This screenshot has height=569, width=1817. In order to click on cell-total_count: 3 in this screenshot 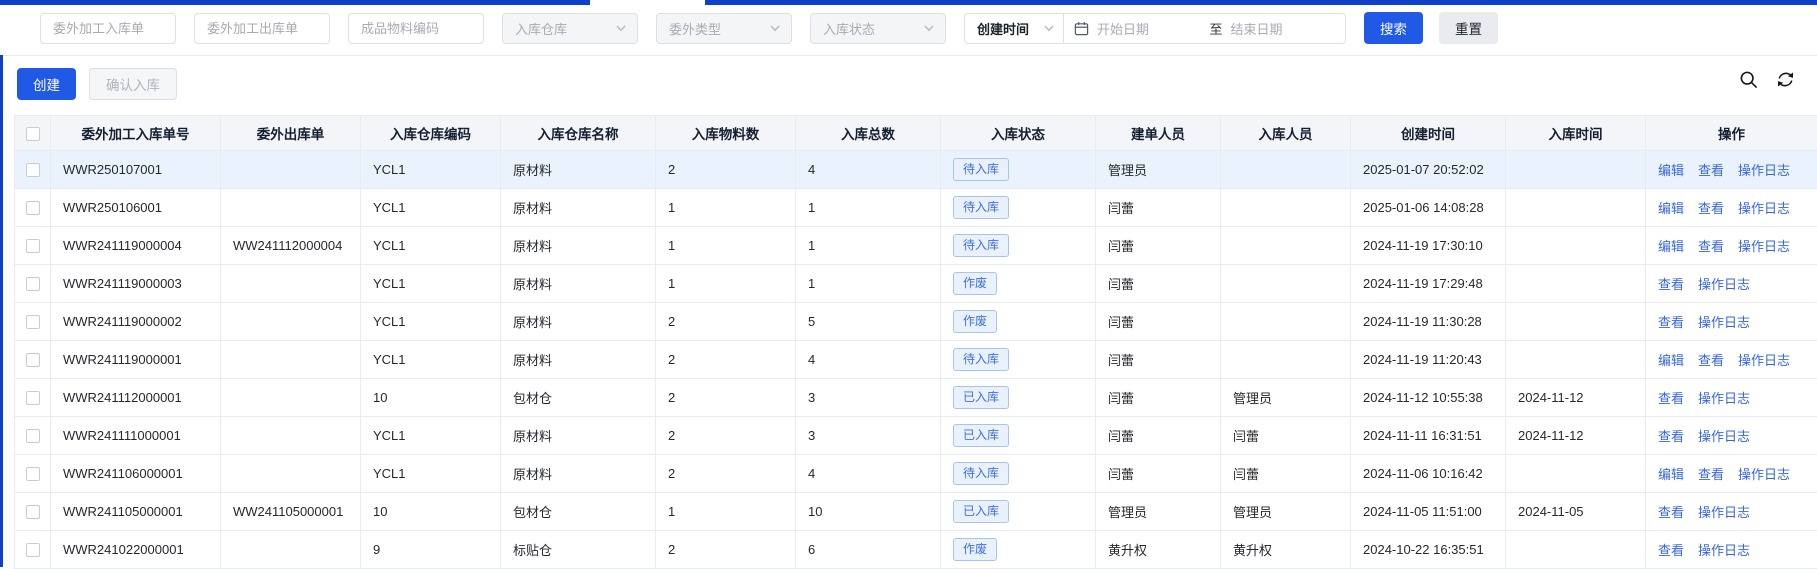, I will do `click(868, 436)`.